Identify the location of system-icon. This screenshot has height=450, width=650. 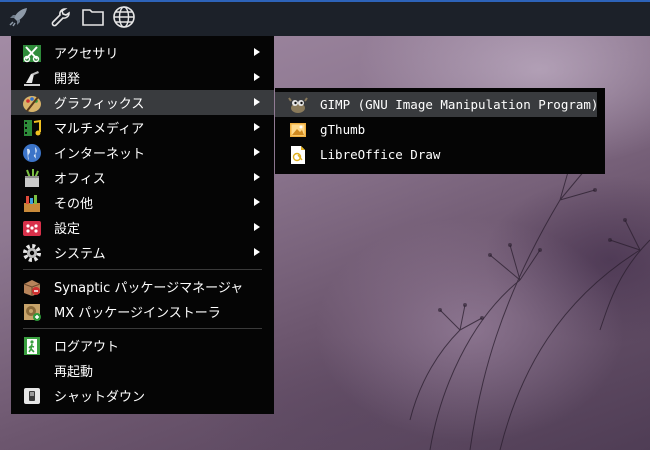
(32, 253).